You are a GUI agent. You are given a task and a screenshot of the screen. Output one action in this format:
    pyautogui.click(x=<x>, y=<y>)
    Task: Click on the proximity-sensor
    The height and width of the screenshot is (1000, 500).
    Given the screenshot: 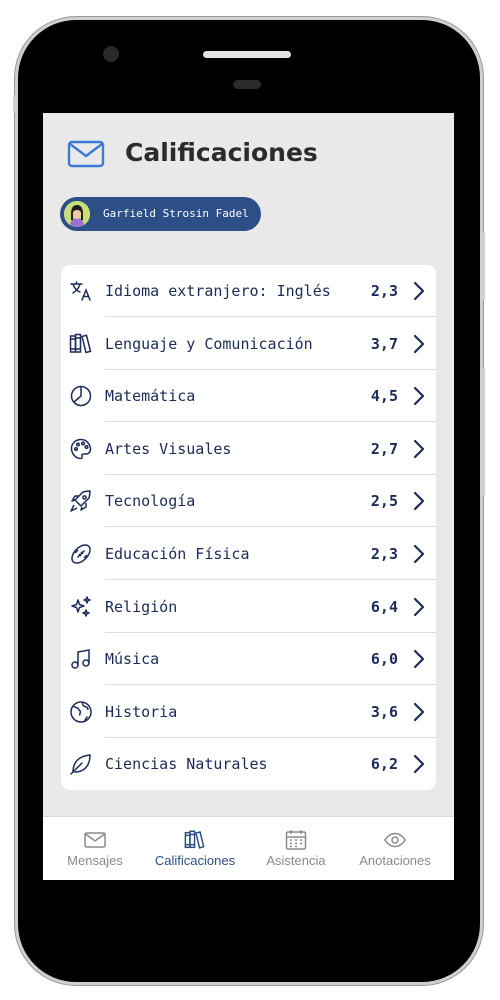 What is the action you would take?
    pyautogui.click(x=247, y=84)
    